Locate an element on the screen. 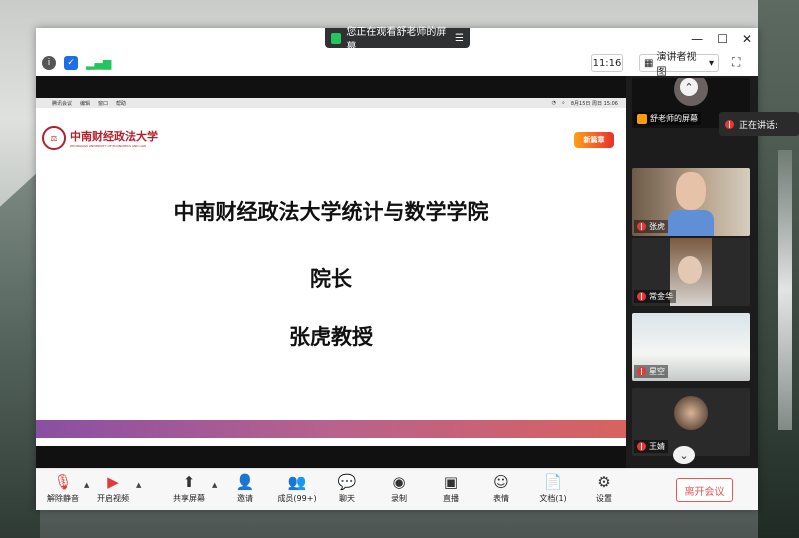 The height and width of the screenshot is (538, 799). live-stream-label: 直播 is located at coordinates (451, 498).